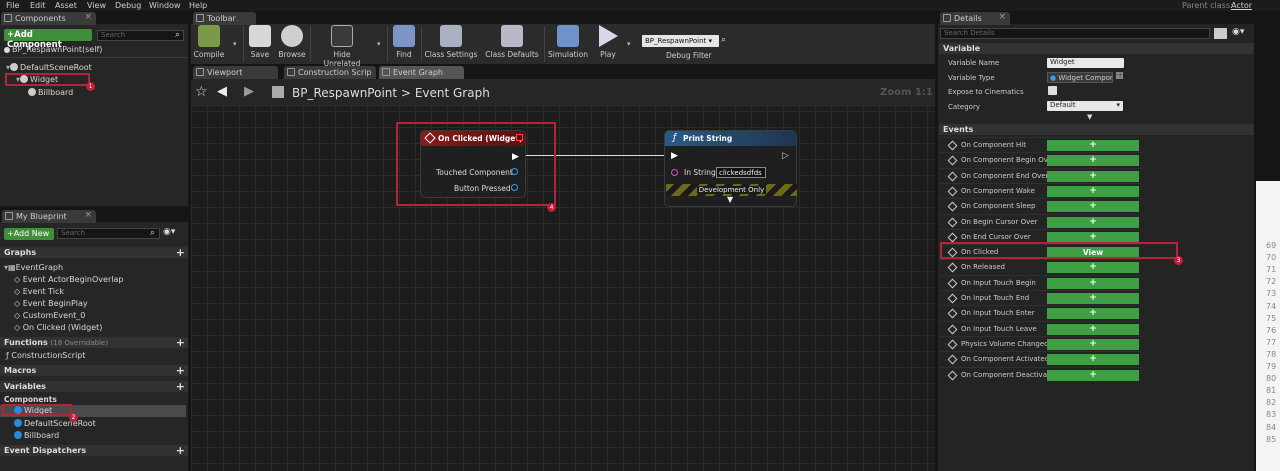  I want to click on event-row: On Component Deactivate +, so click(1040, 374).